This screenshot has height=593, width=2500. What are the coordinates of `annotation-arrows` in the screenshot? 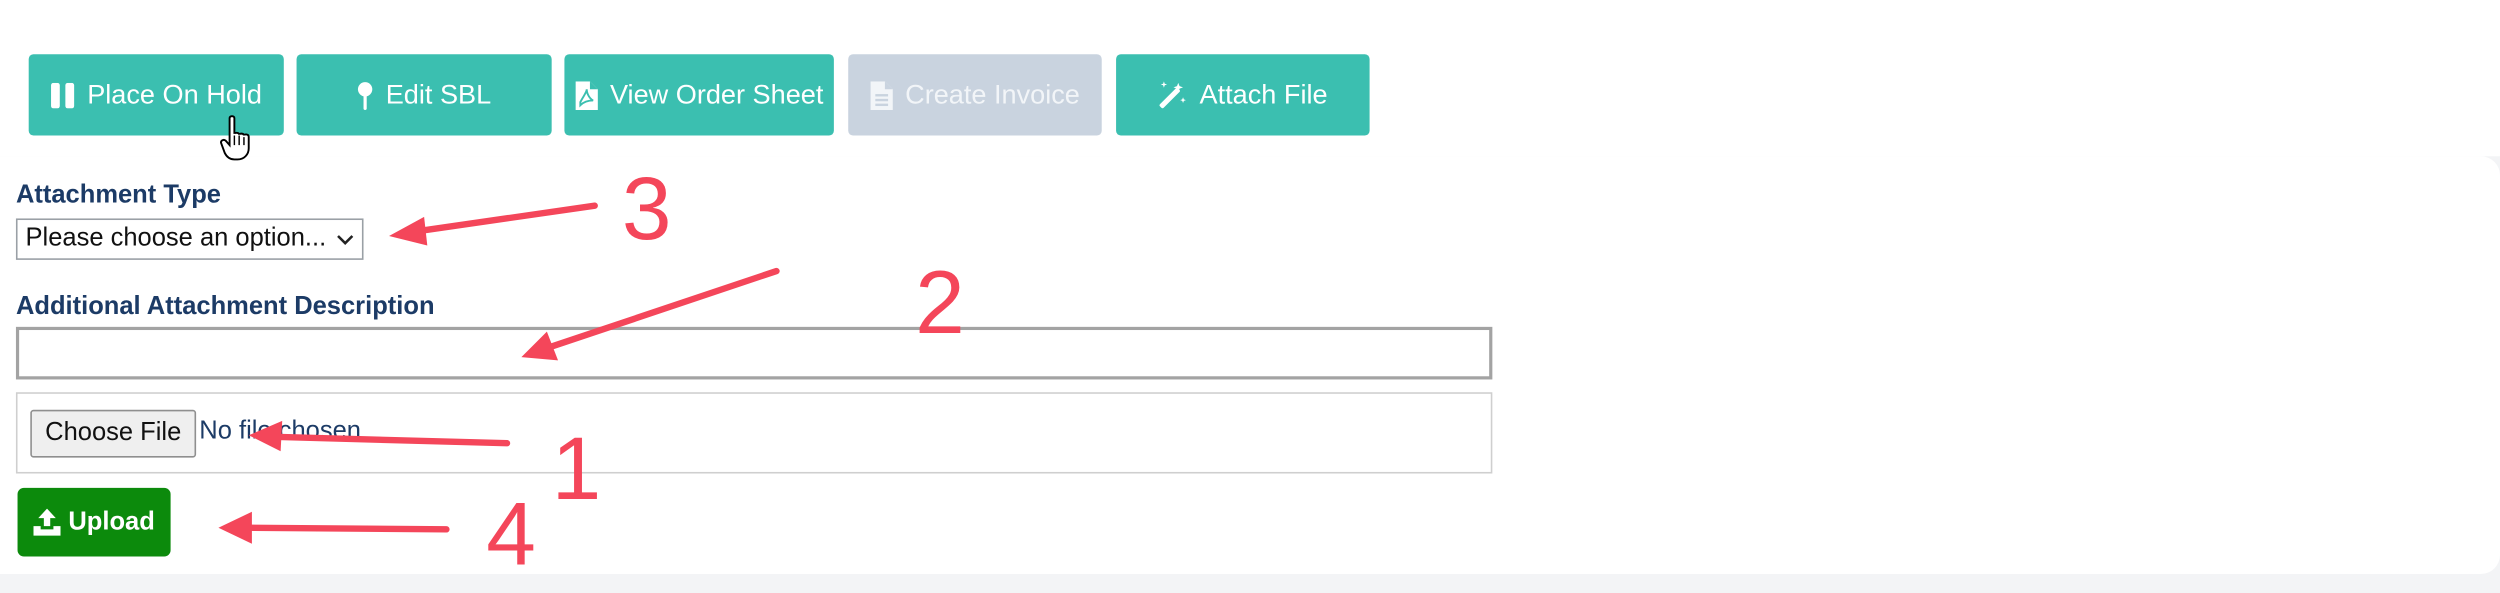 It's located at (499, 373).